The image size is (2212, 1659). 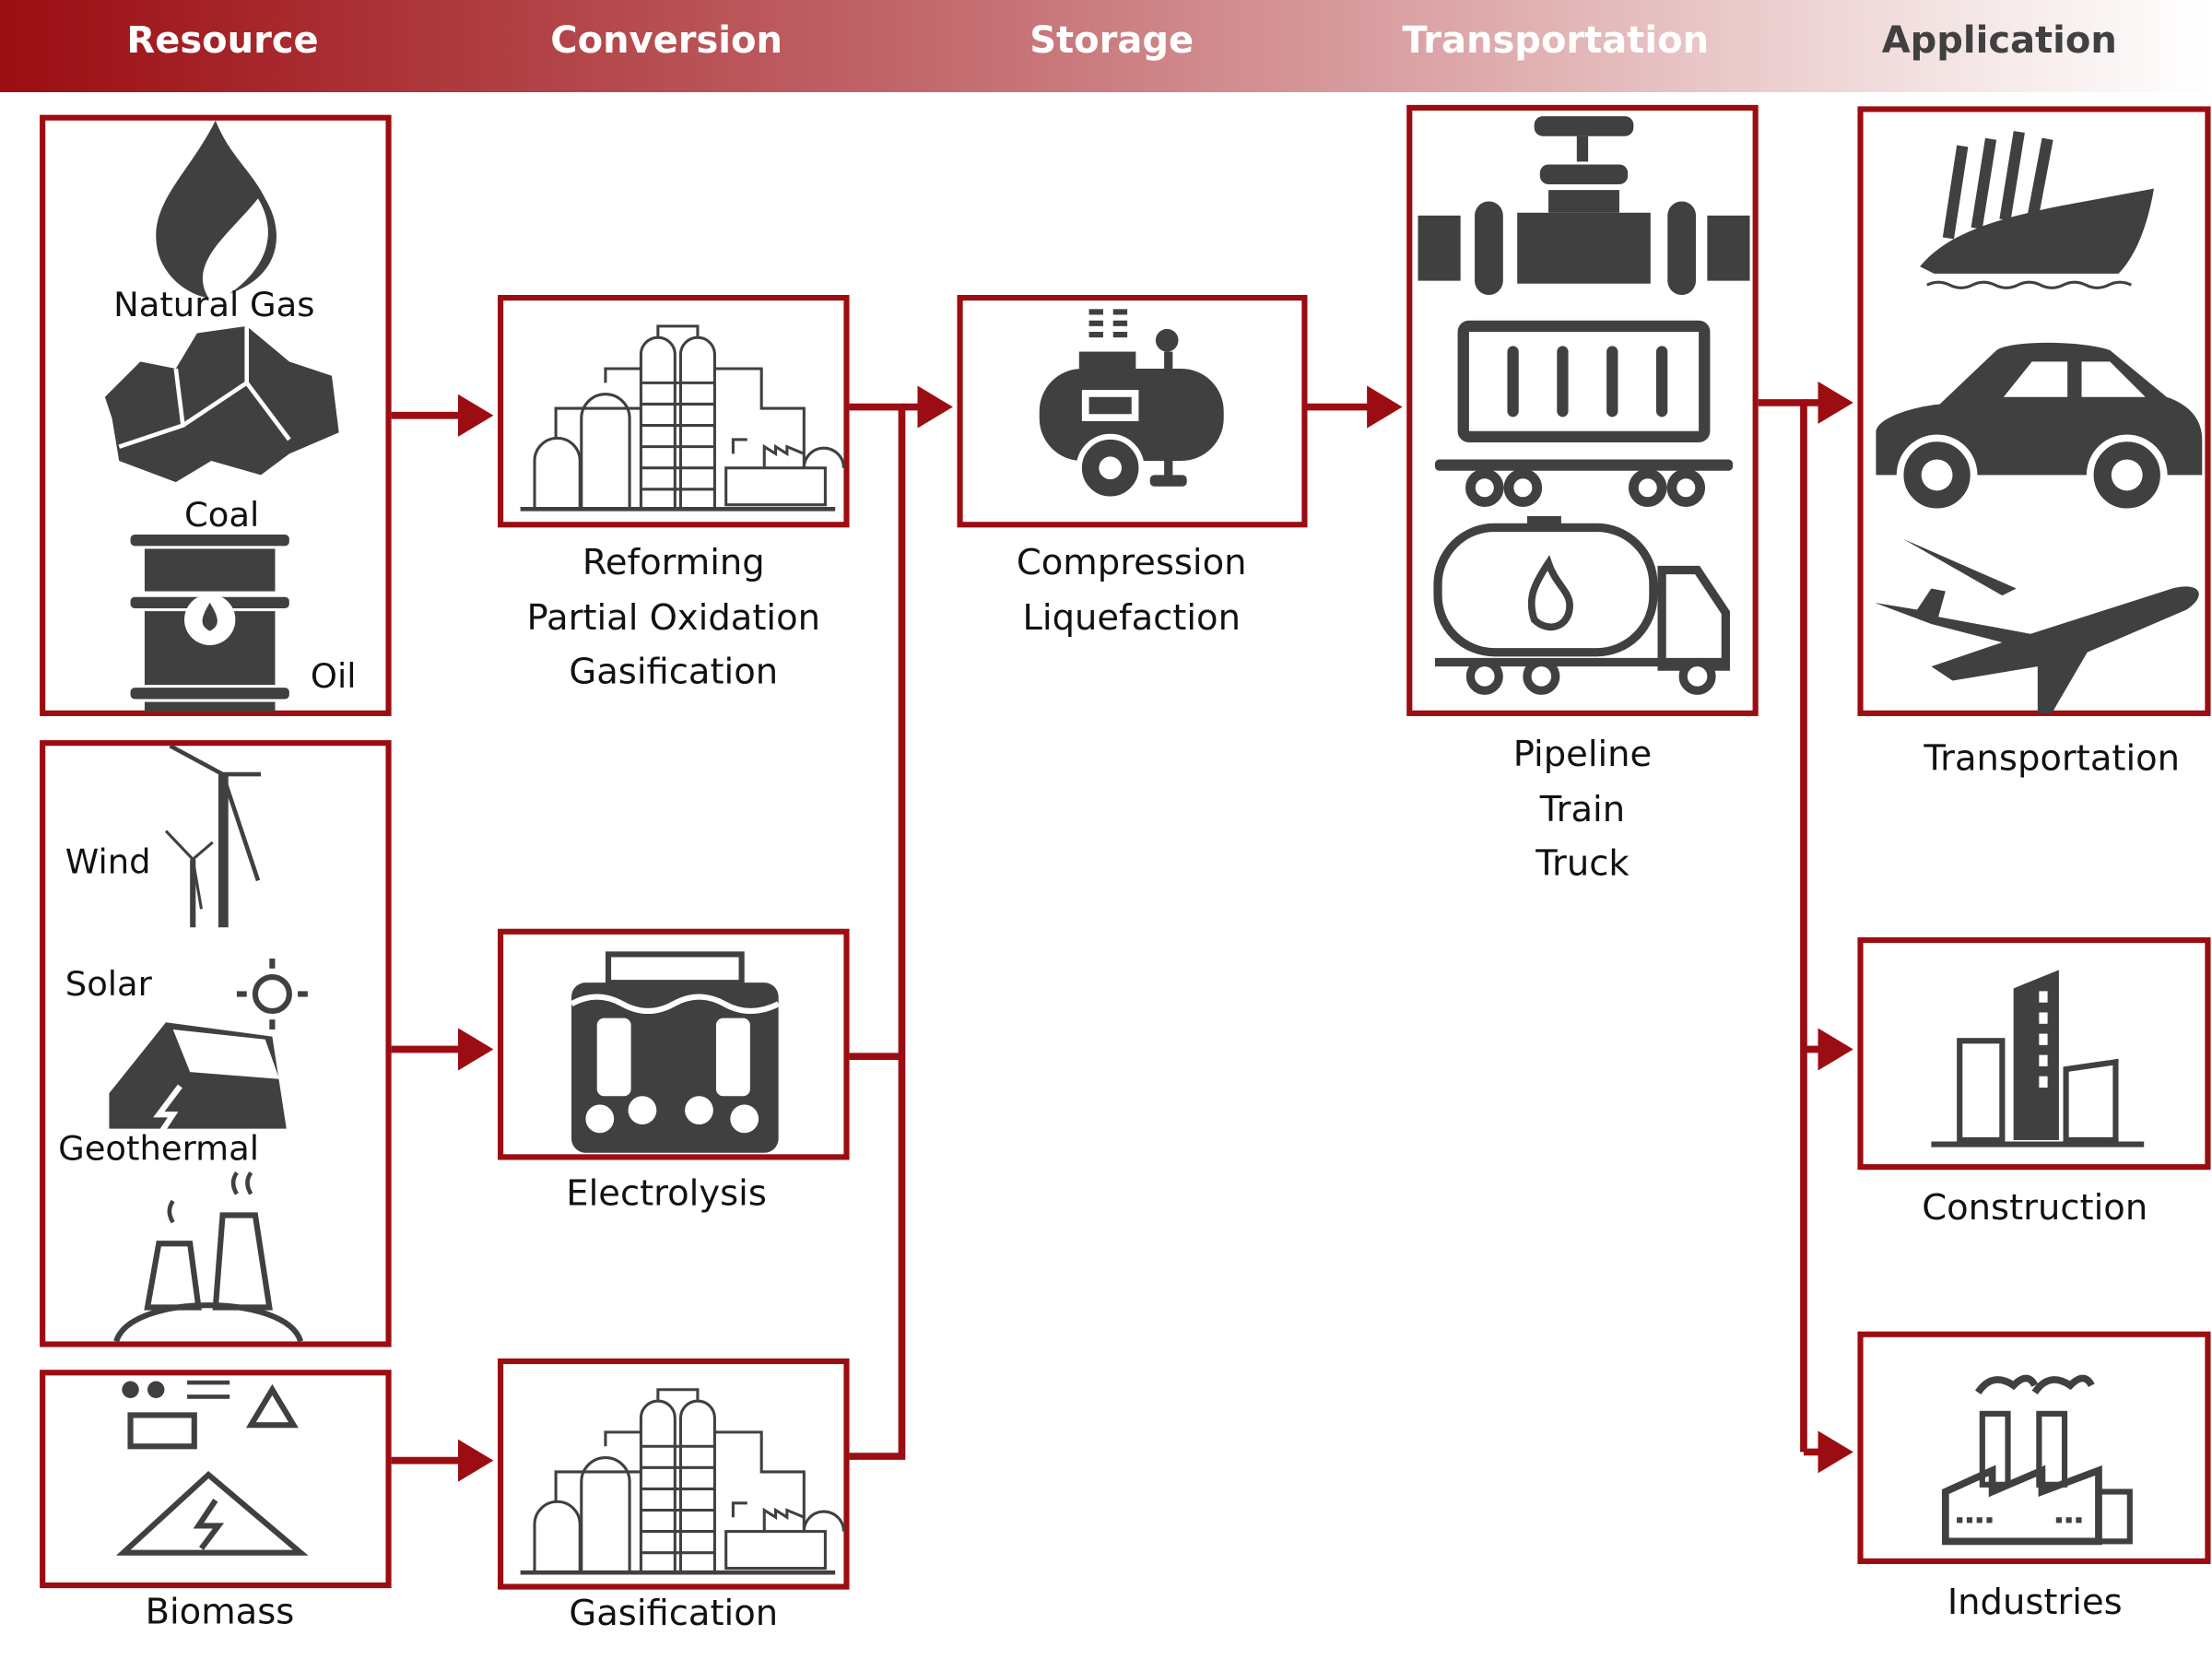 What do you see at coordinates (674, 1613) in the screenshot?
I see `label-gasification: Gasification` at bounding box center [674, 1613].